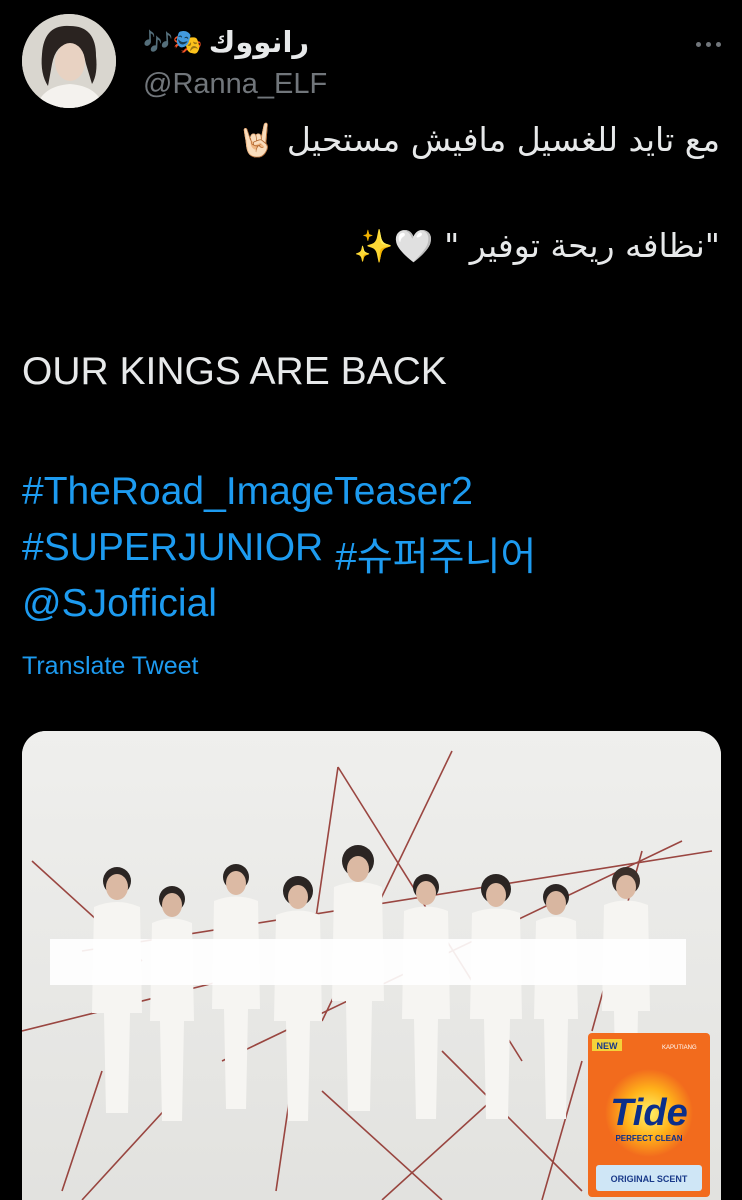 The height and width of the screenshot is (1200, 742). I want to click on svg-text: PERFECT CLEAN, so click(648, 1138).